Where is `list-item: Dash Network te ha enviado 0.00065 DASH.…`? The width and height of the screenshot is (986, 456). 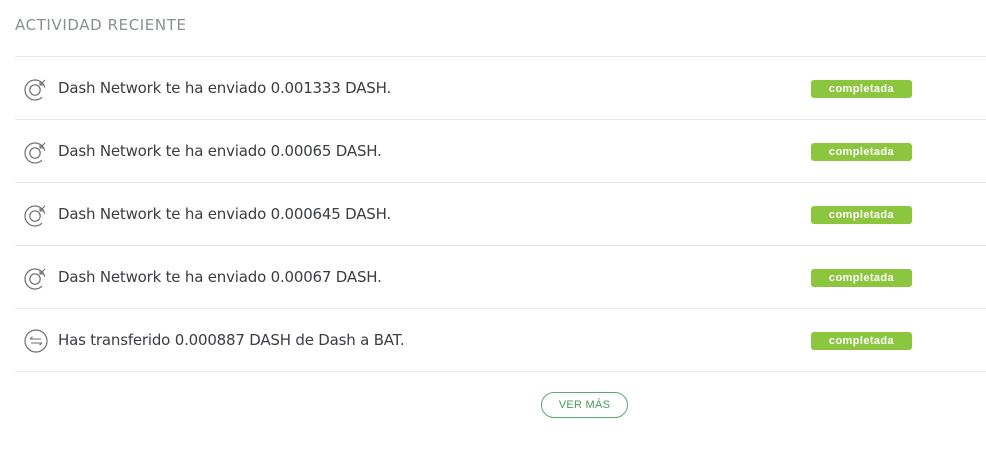
list-item: Dash Network te ha enviado 0.00065 DASH.… is located at coordinates (500, 151).